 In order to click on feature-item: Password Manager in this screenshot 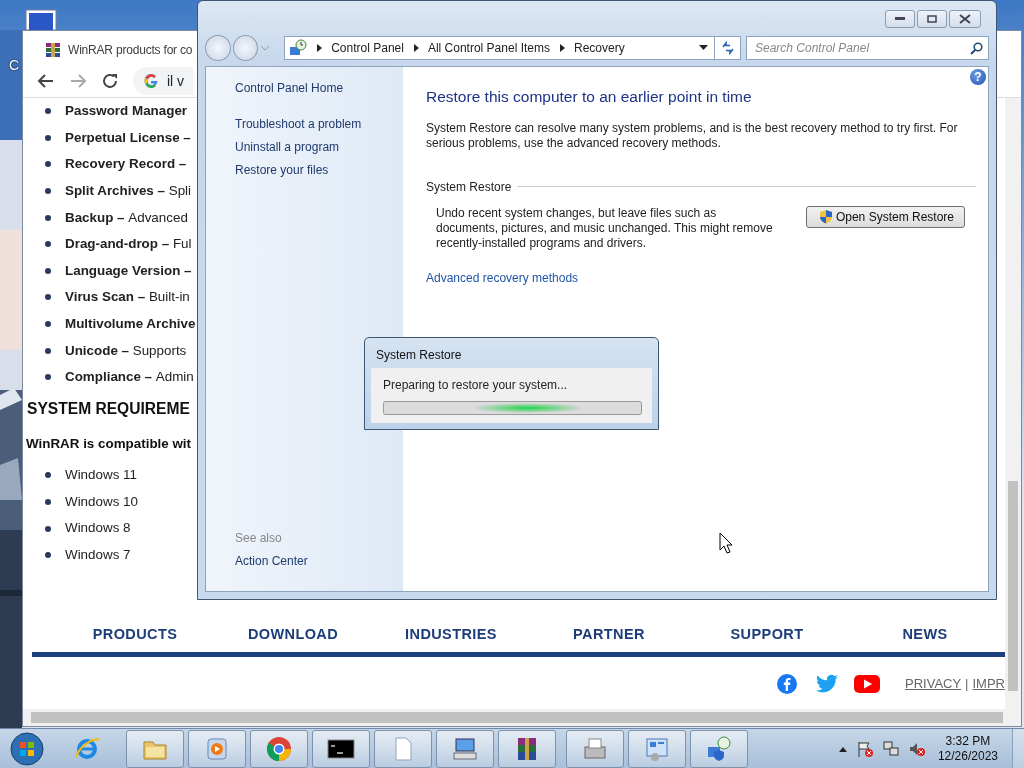, I will do `click(120, 111)`.